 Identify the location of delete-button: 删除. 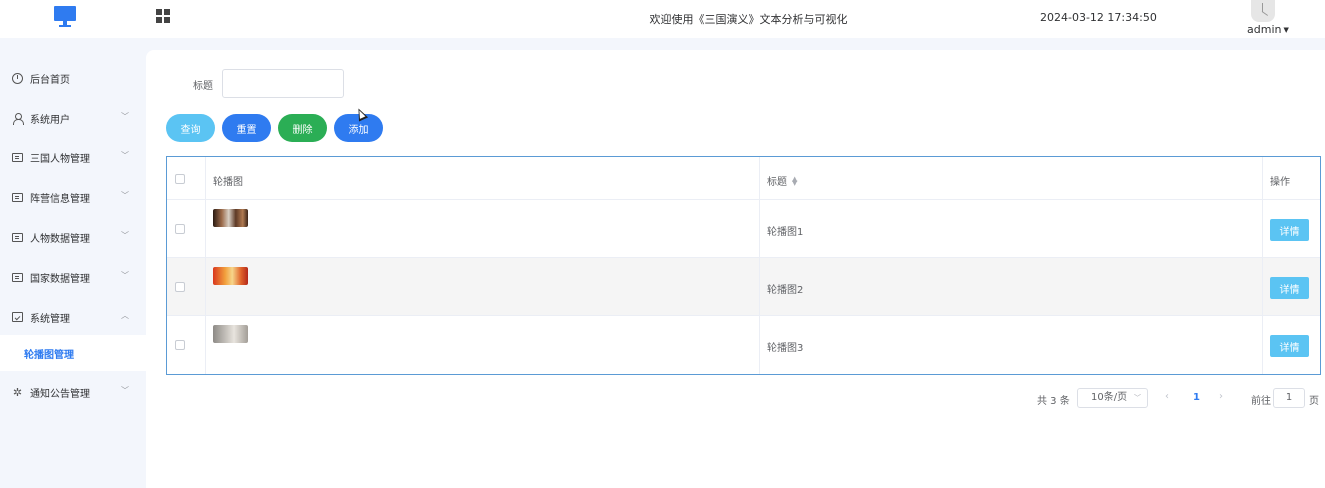
(302, 128).